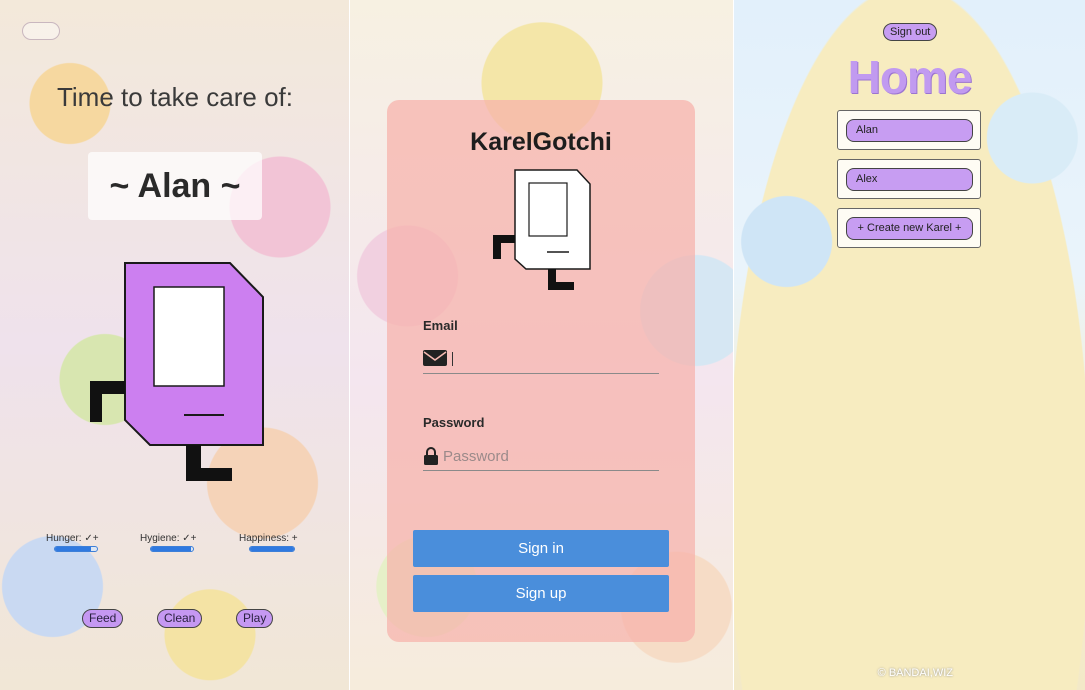 The height and width of the screenshot is (690, 1085). Describe the element at coordinates (175, 97) in the screenshot. I see `care-title: Time to take care of:` at that location.